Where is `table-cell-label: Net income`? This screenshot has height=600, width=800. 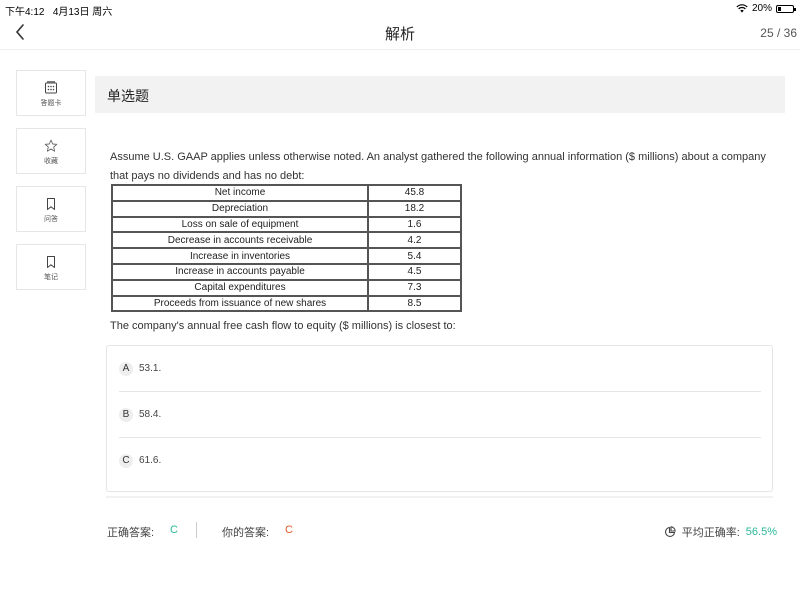 table-cell-label: Net income is located at coordinates (240, 193).